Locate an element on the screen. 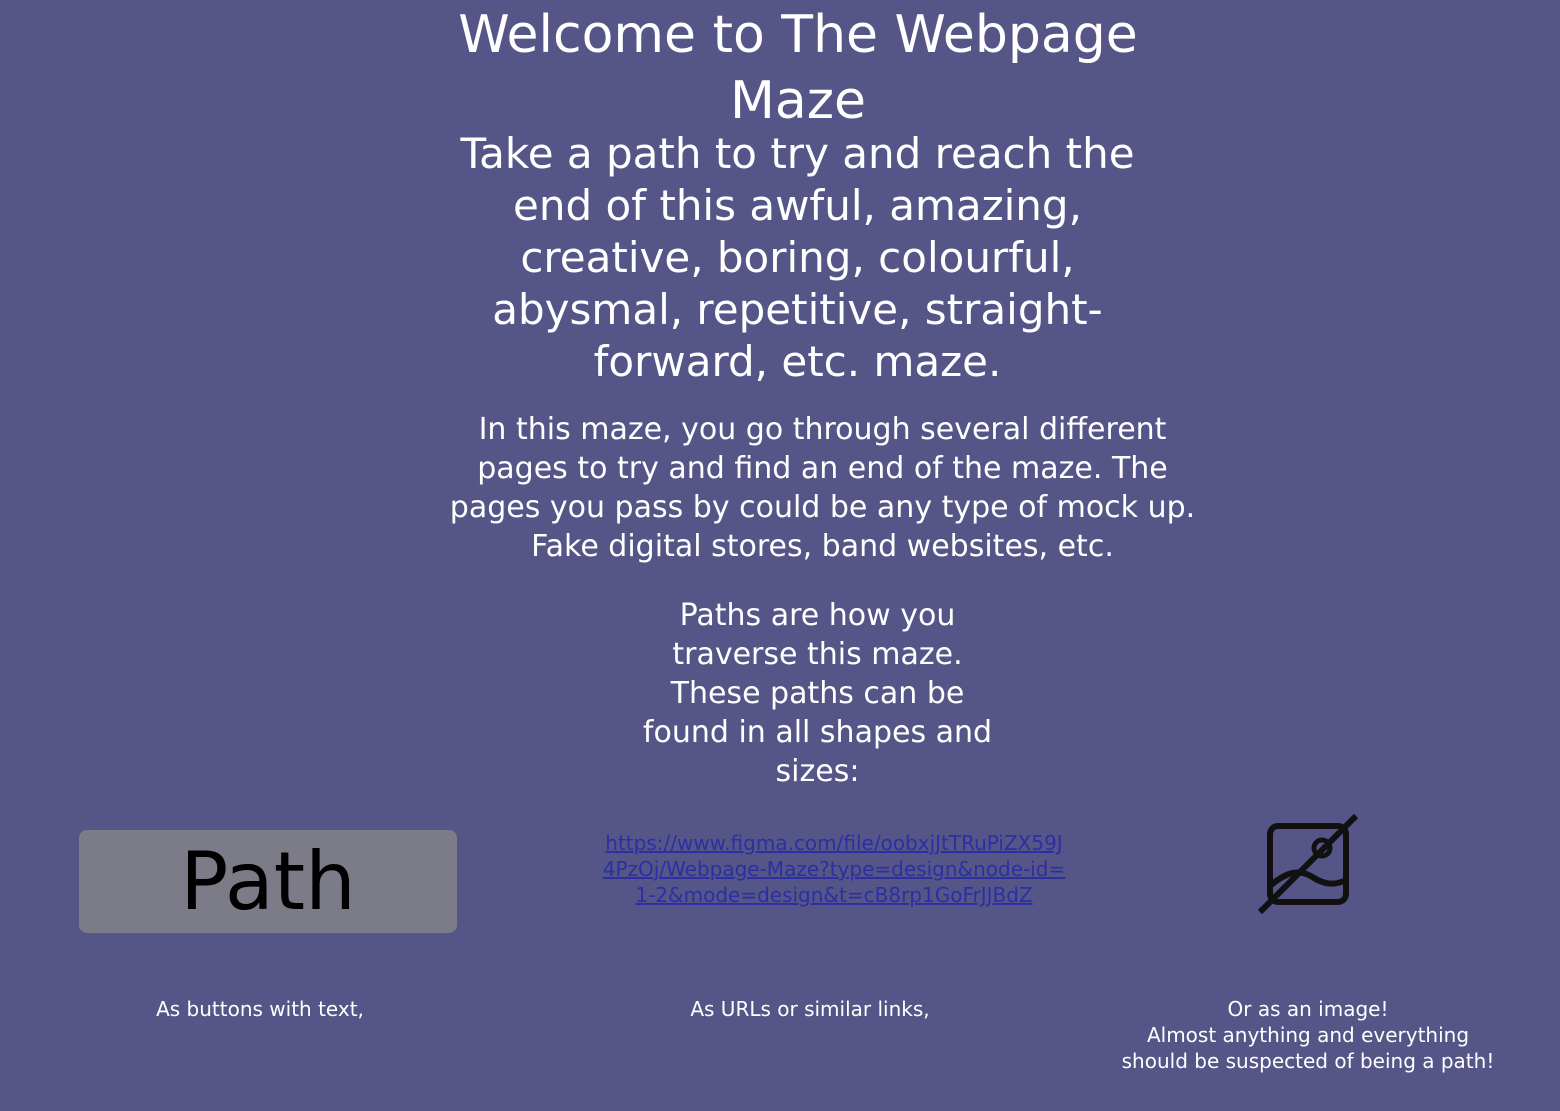 The width and height of the screenshot is (1560, 1111). image-caption-line-2: Almost anything and everything is located at coordinates (1308, 1035).